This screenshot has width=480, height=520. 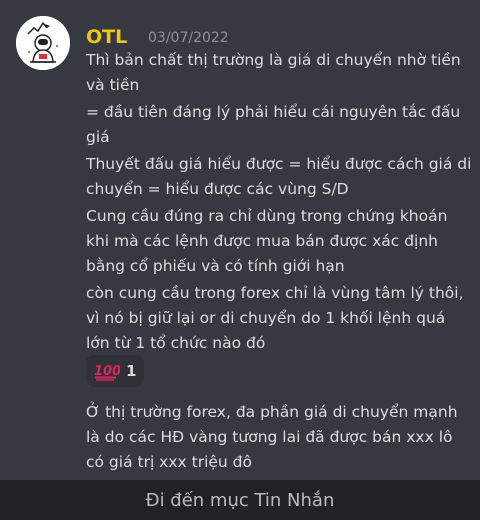 What do you see at coordinates (106, 37) in the screenshot?
I see `username: OTL` at bounding box center [106, 37].